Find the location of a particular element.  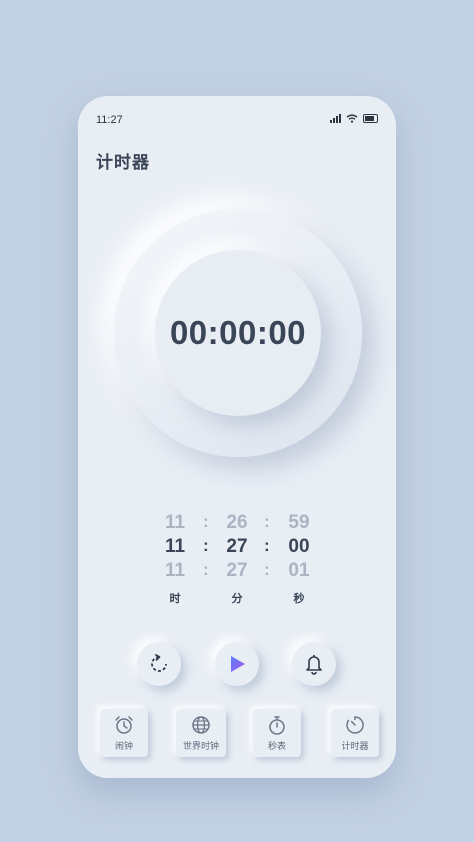

bottom-nav: 闹钟 世界时钟 秒表 计时器 is located at coordinates (237, 737).